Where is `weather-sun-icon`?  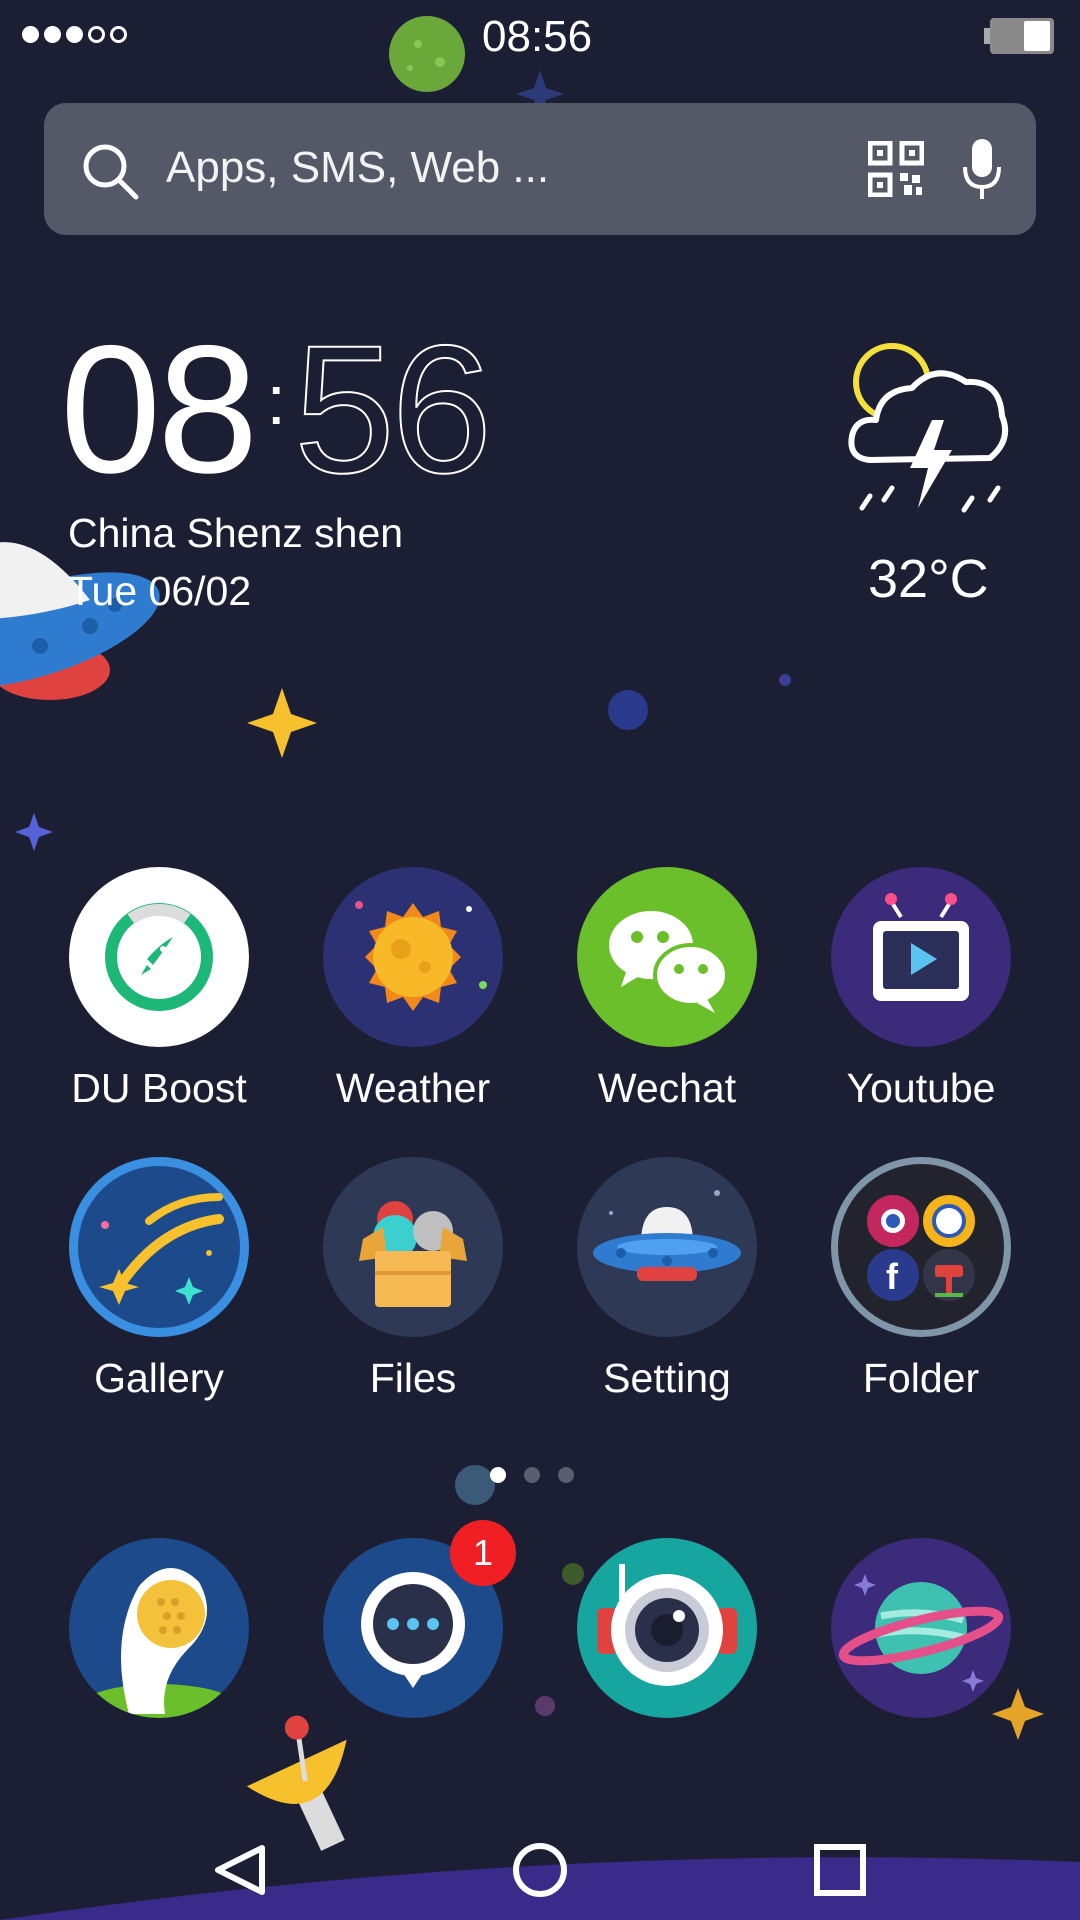 weather-sun-icon is located at coordinates (413, 957).